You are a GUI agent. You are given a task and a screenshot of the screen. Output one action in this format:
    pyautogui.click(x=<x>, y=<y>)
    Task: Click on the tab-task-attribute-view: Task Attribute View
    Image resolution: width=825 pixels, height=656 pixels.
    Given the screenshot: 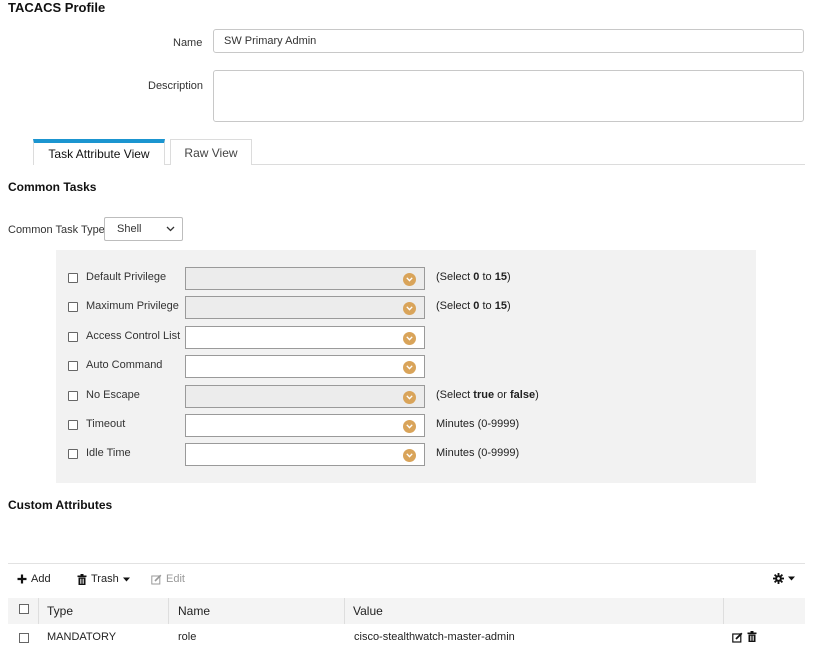 What is the action you would take?
    pyautogui.click(x=99, y=152)
    